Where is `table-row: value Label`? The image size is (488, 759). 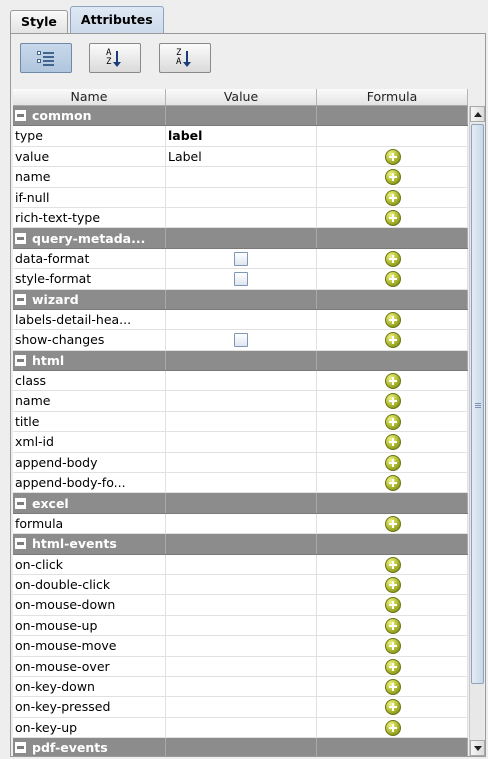 table-row: value Label is located at coordinates (240, 157).